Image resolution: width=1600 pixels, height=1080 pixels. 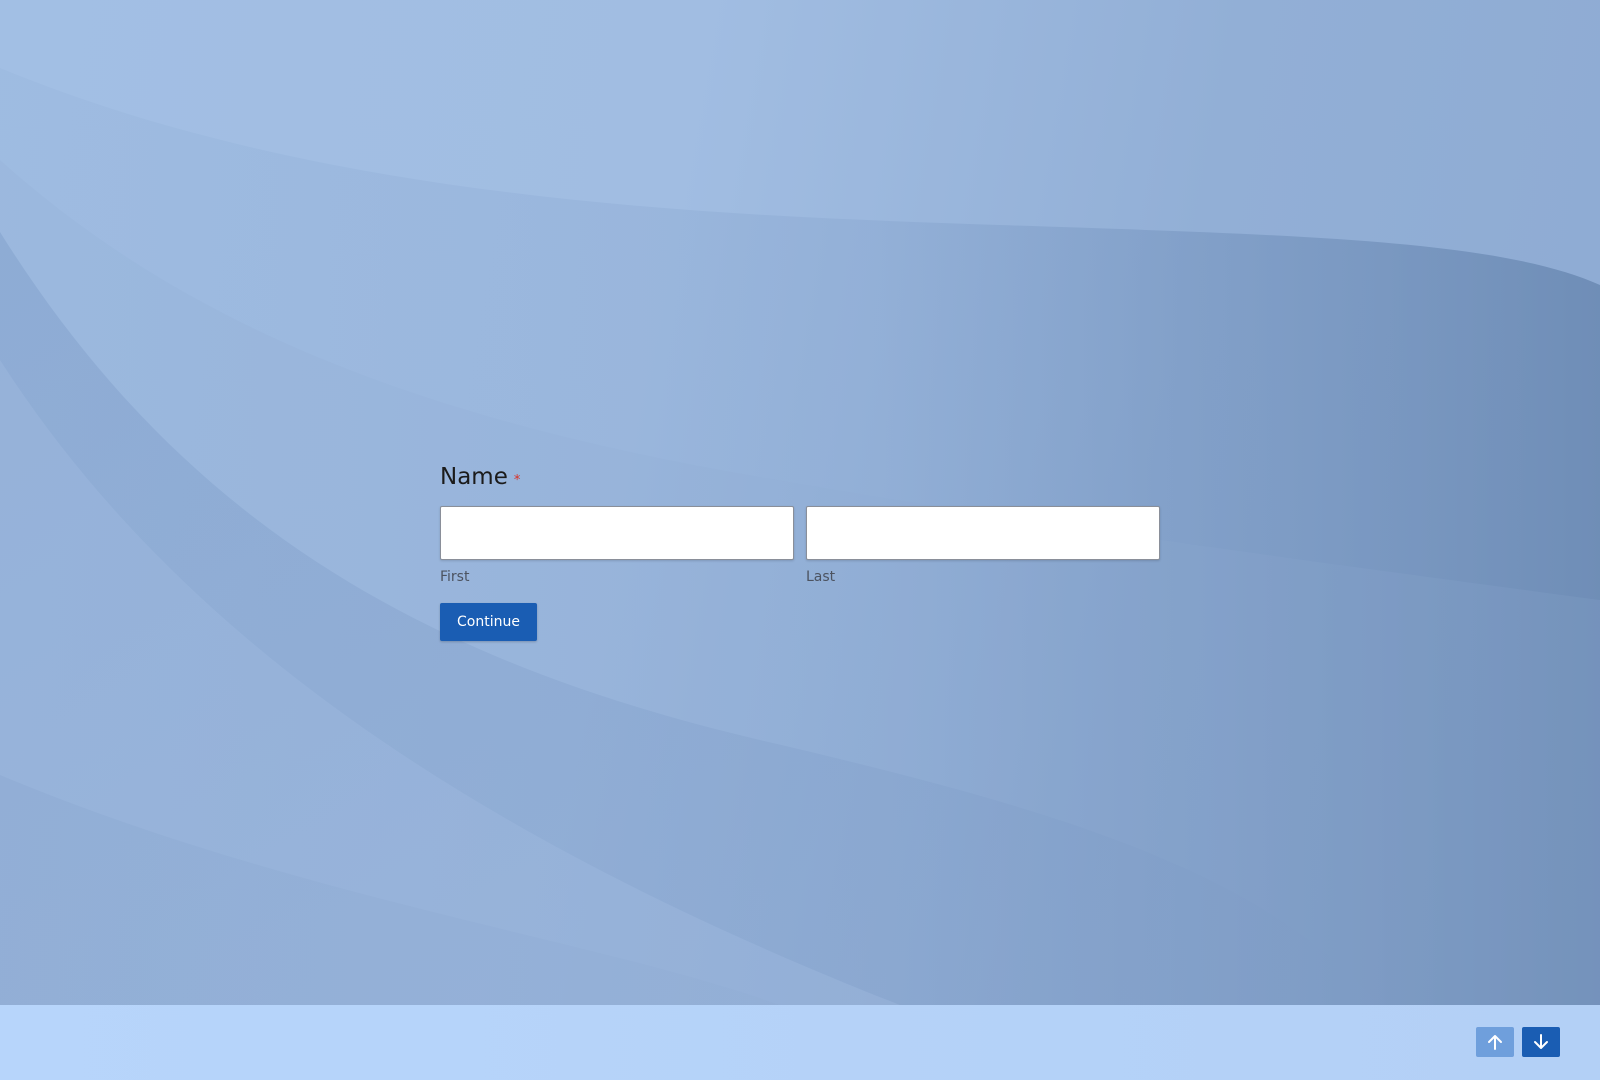 I want to click on first-name-input, so click(x=617, y=533).